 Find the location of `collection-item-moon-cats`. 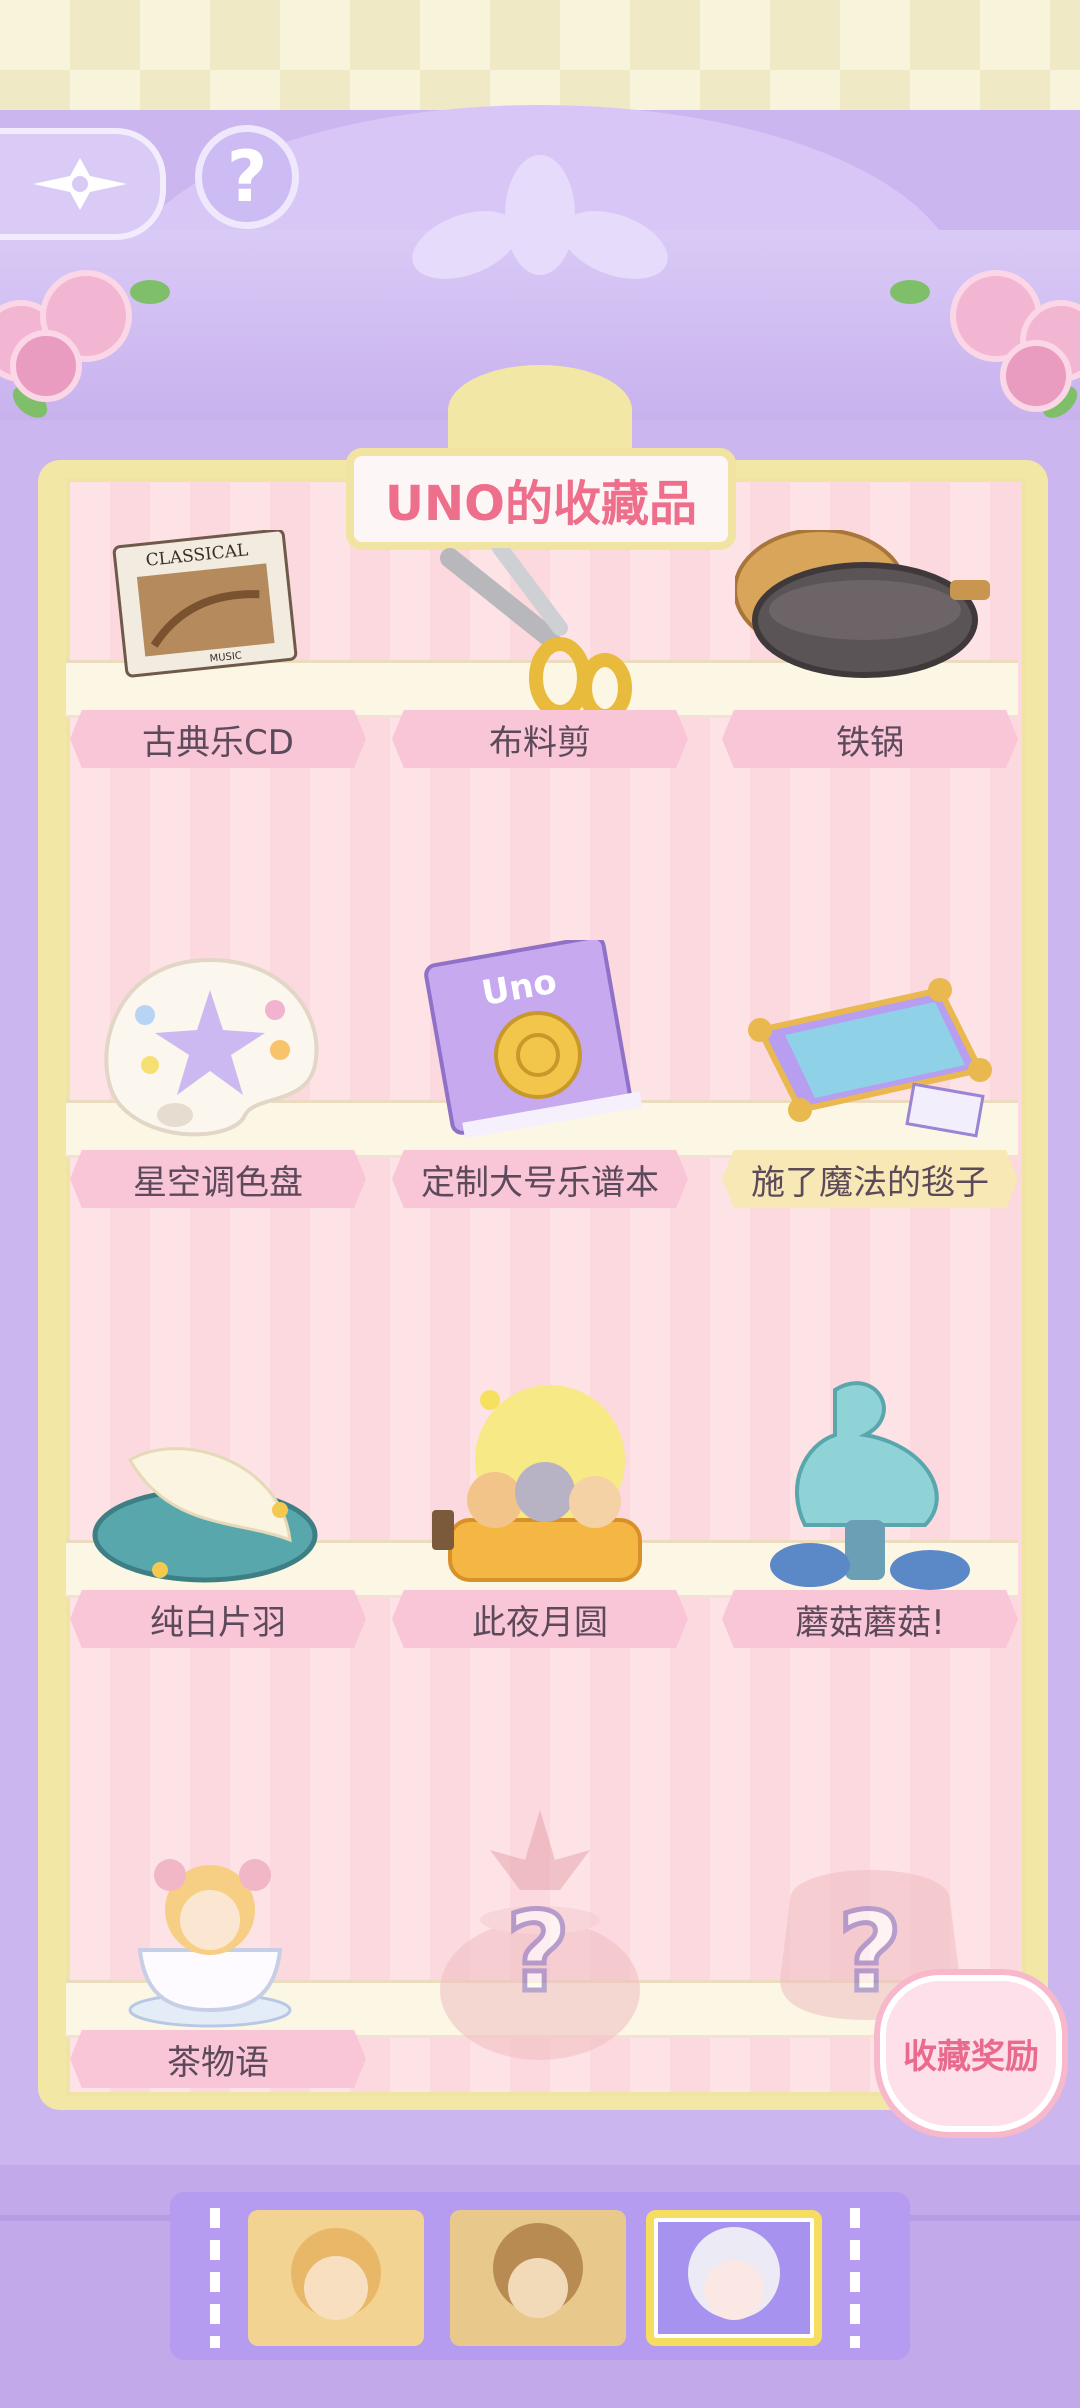

collection-item-moon-cats is located at coordinates (540, 1489).